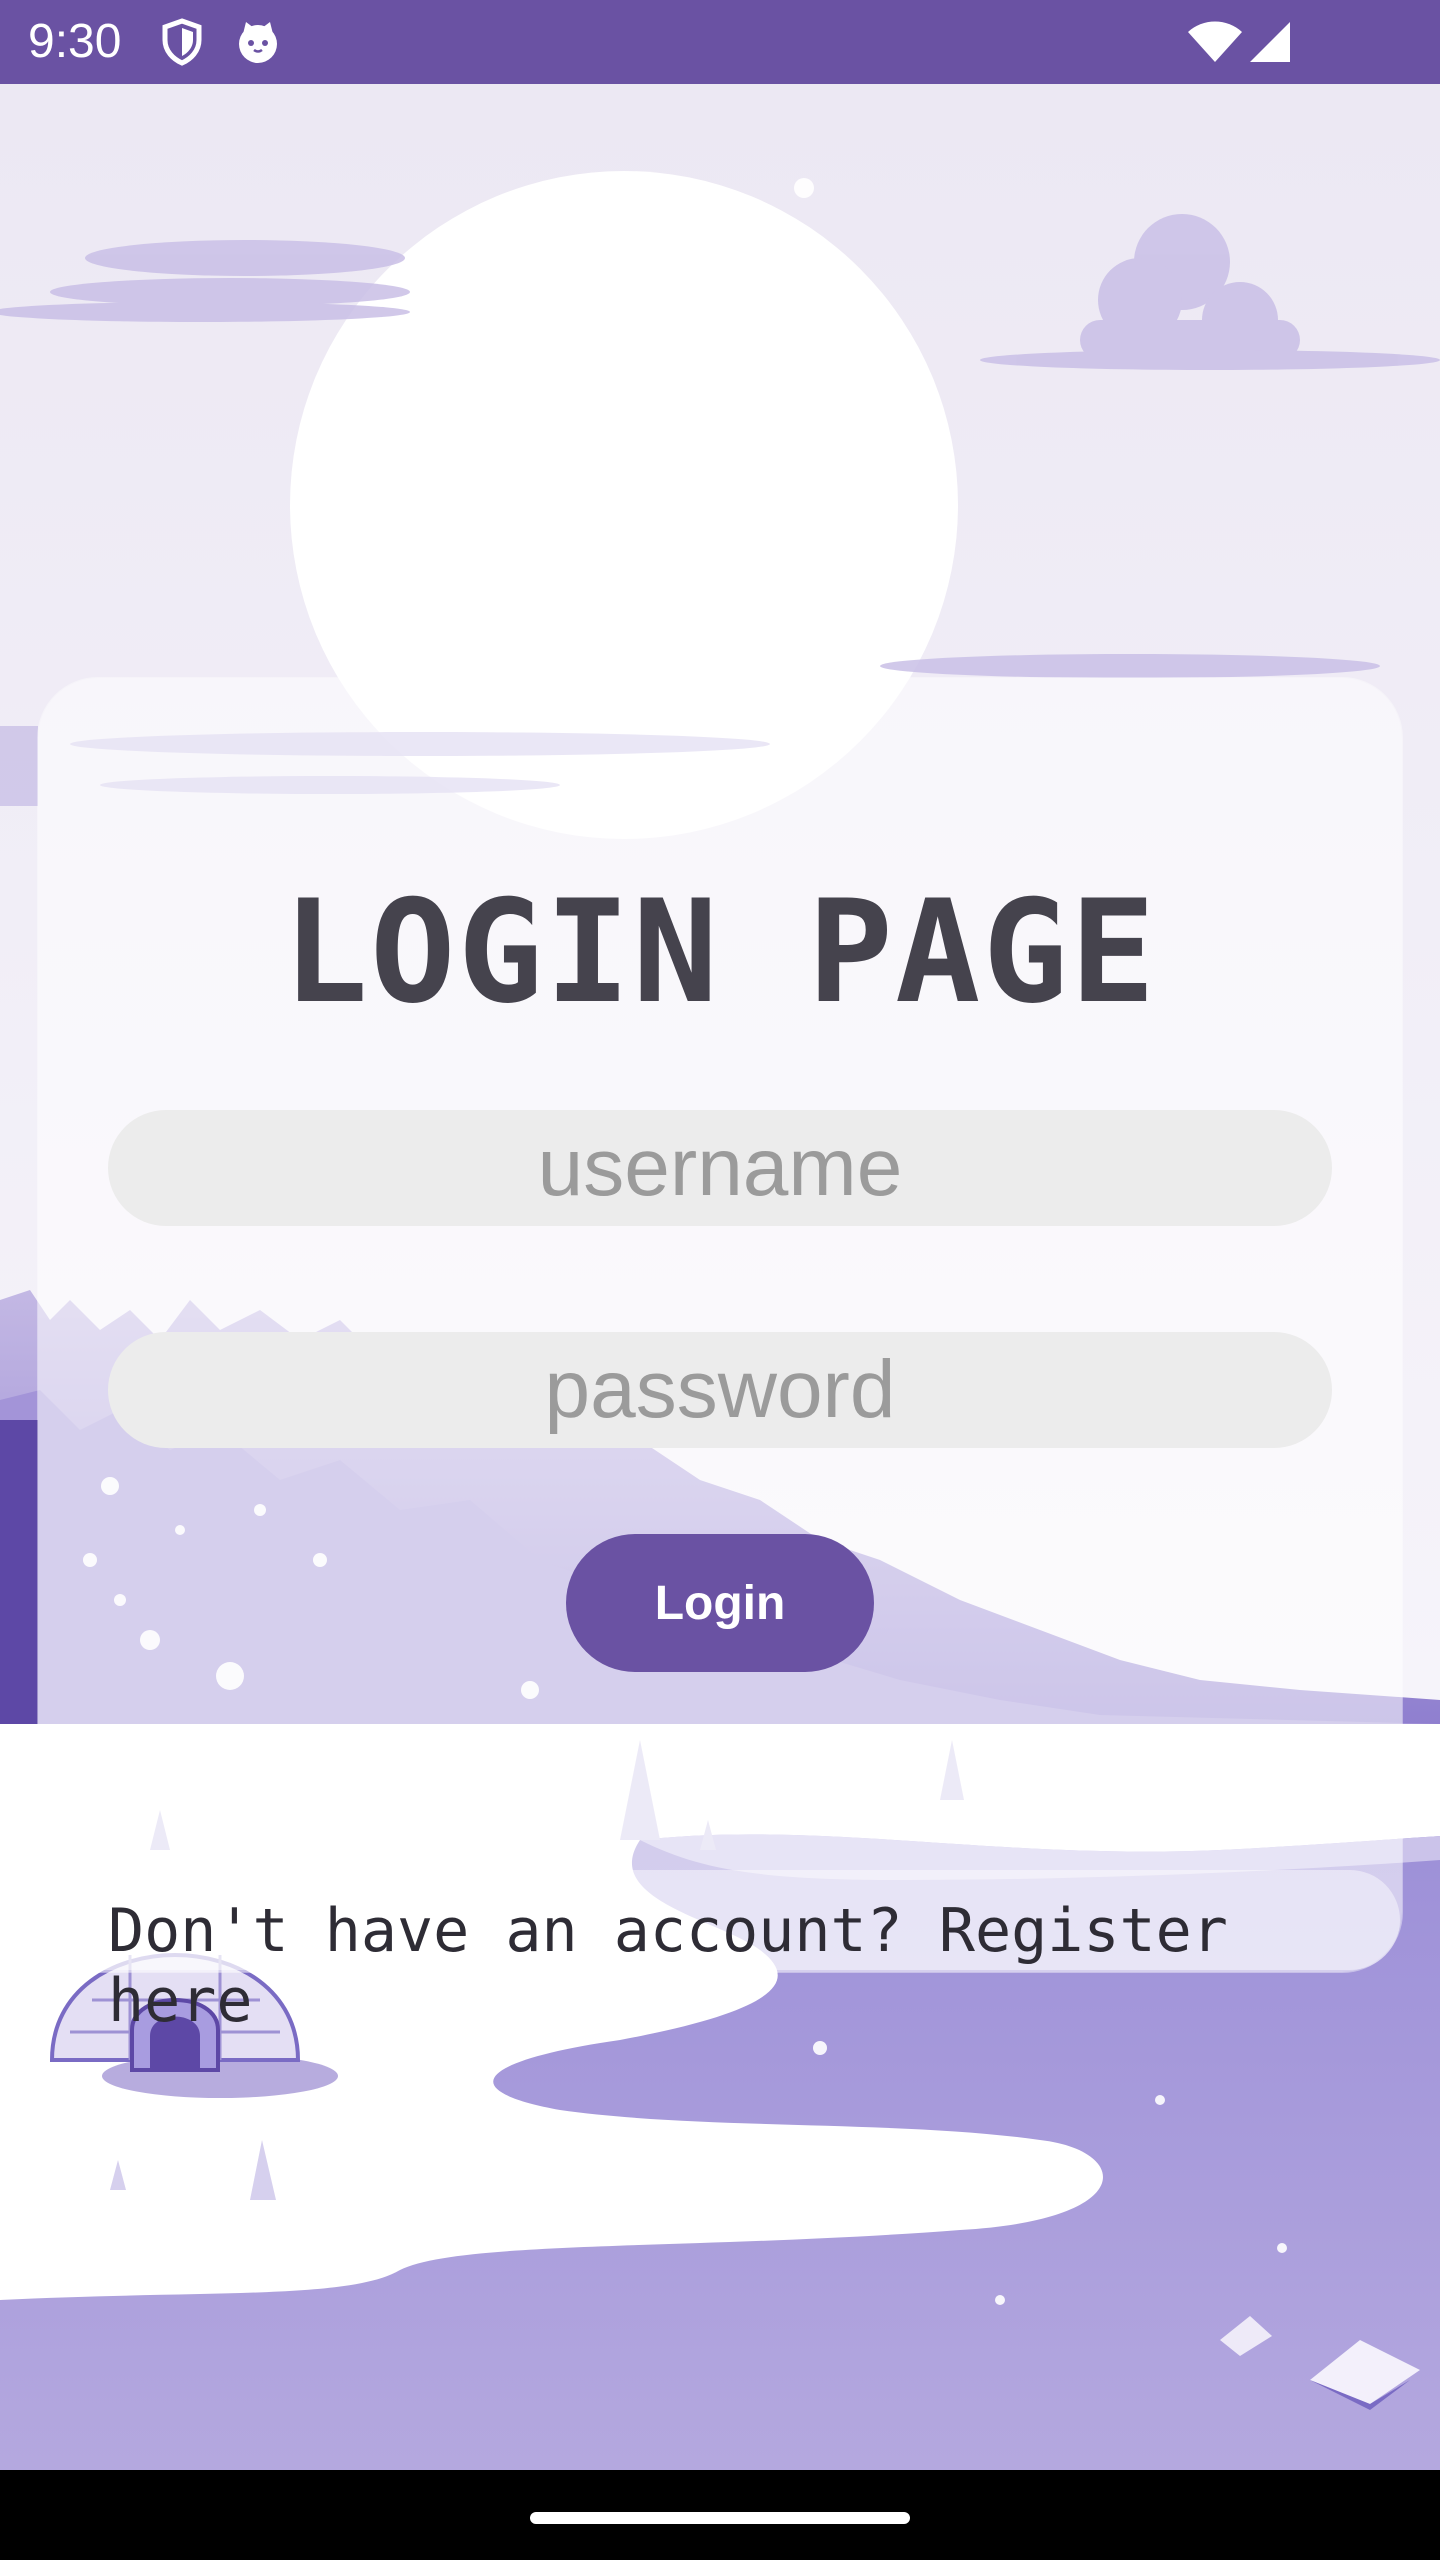 This screenshot has width=1440, height=2560. What do you see at coordinates (75, 41) in the screenshot?
I see `status-time: 9:30` at bounding box center [75, 41].